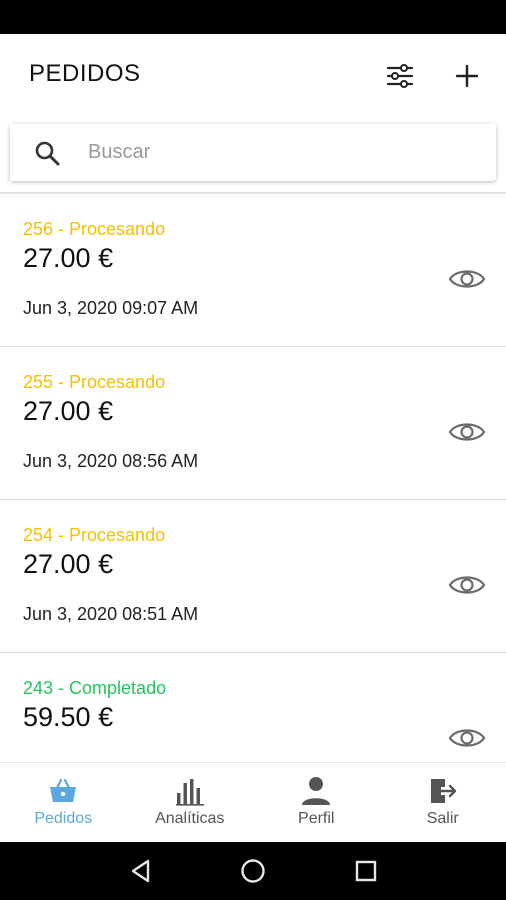  What do you see at coordinates (443, 791) in the screenshot?
I see `logout-icon` at bounding box center [443, 791].